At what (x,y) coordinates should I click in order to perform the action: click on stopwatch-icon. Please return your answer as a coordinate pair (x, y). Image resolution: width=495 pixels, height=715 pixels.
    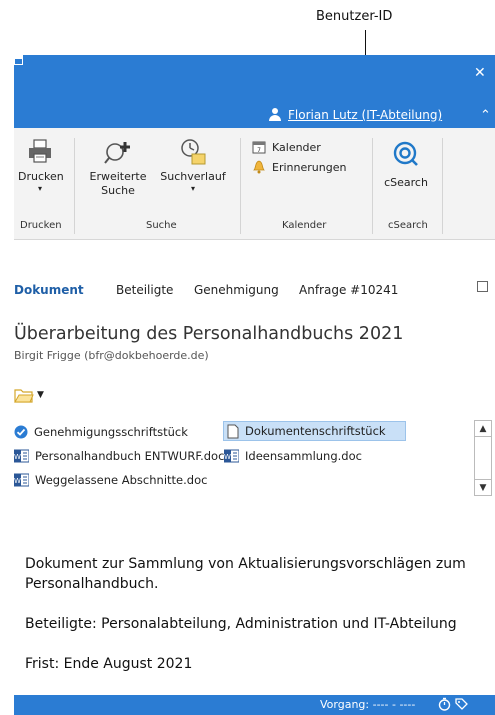
    Looking at the image, I should click on (444, 704).